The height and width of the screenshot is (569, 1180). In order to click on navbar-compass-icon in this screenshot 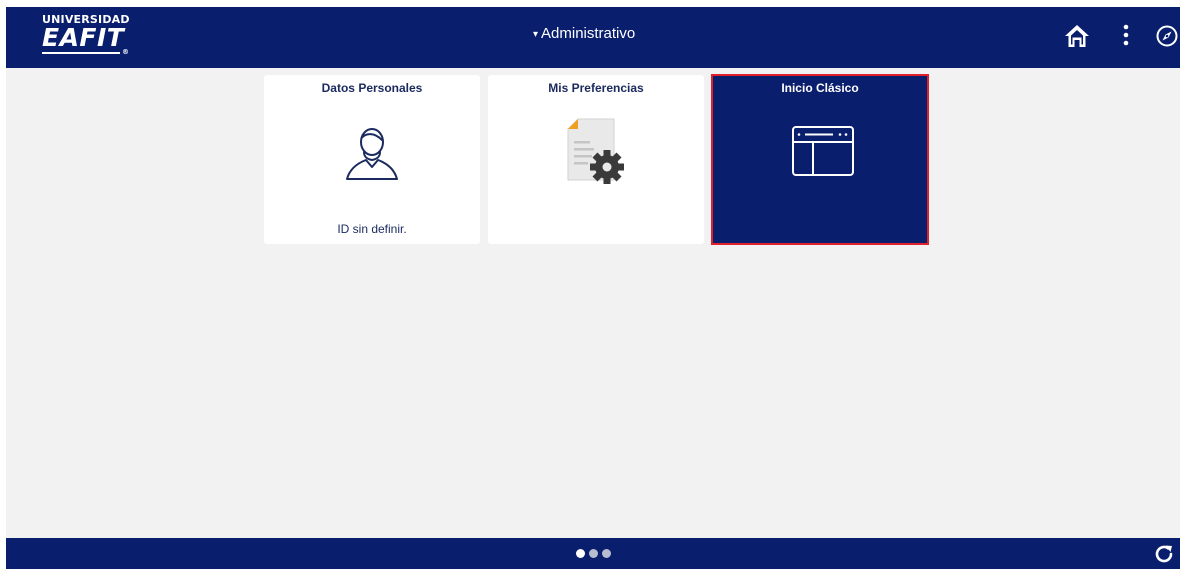, I will do `click(1167, 36)`.